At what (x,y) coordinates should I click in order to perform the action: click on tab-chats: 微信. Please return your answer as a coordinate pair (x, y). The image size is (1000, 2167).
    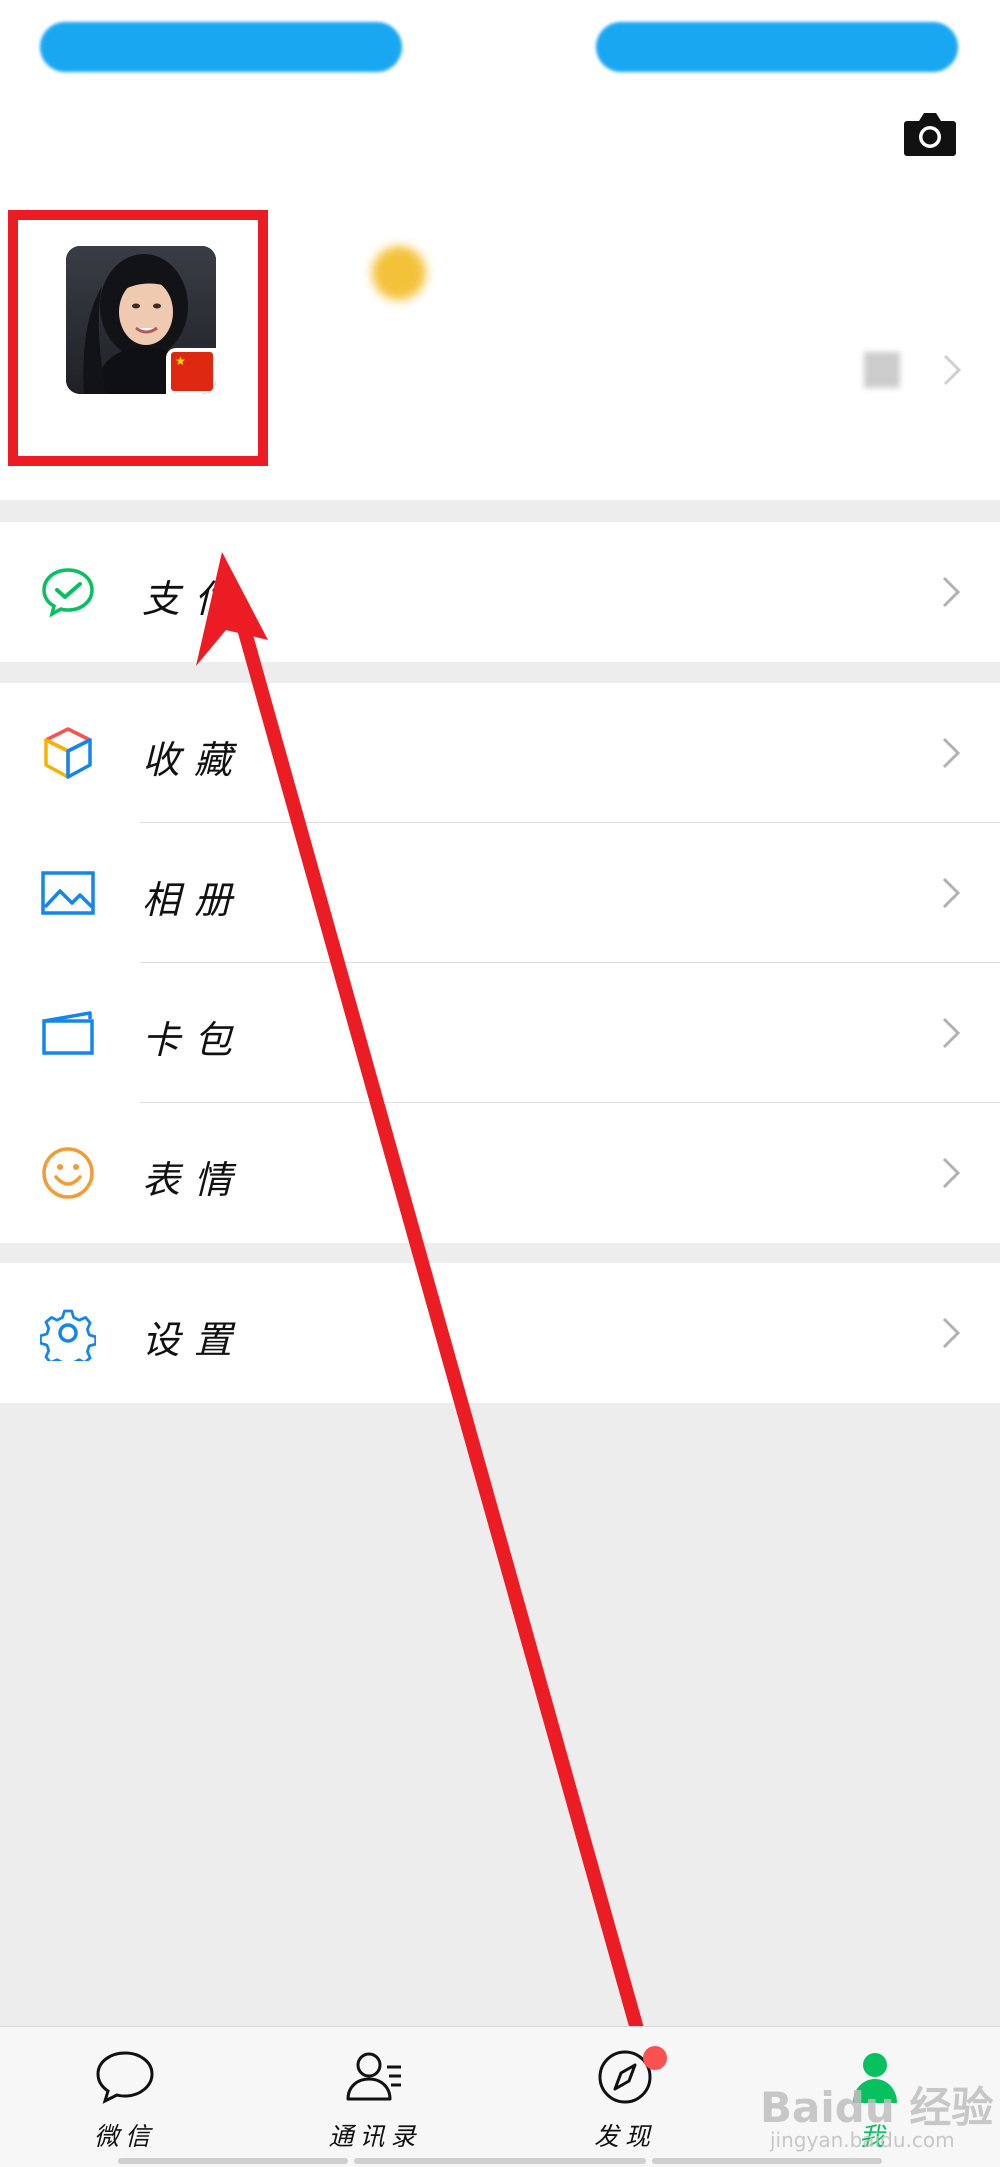
    Looking at the image, I should click on (125, 2097).